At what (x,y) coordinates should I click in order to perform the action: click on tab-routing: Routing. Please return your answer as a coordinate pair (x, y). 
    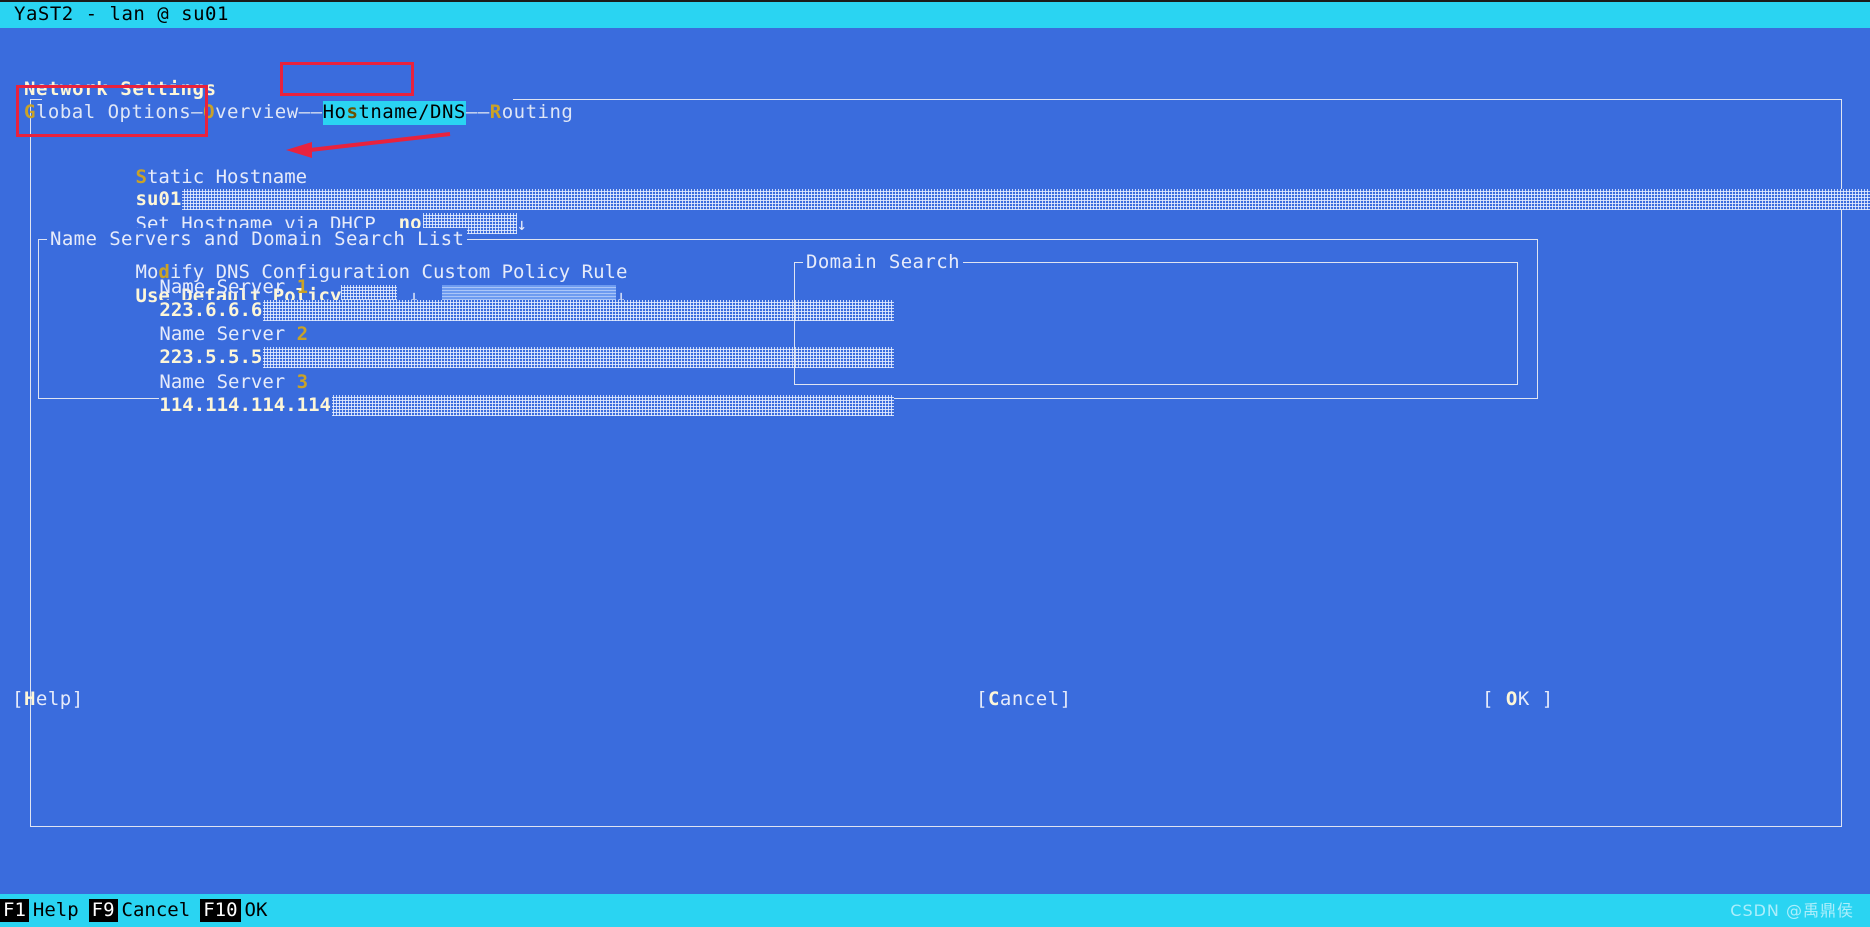
    Looking at the image, I should click on (532, 113).